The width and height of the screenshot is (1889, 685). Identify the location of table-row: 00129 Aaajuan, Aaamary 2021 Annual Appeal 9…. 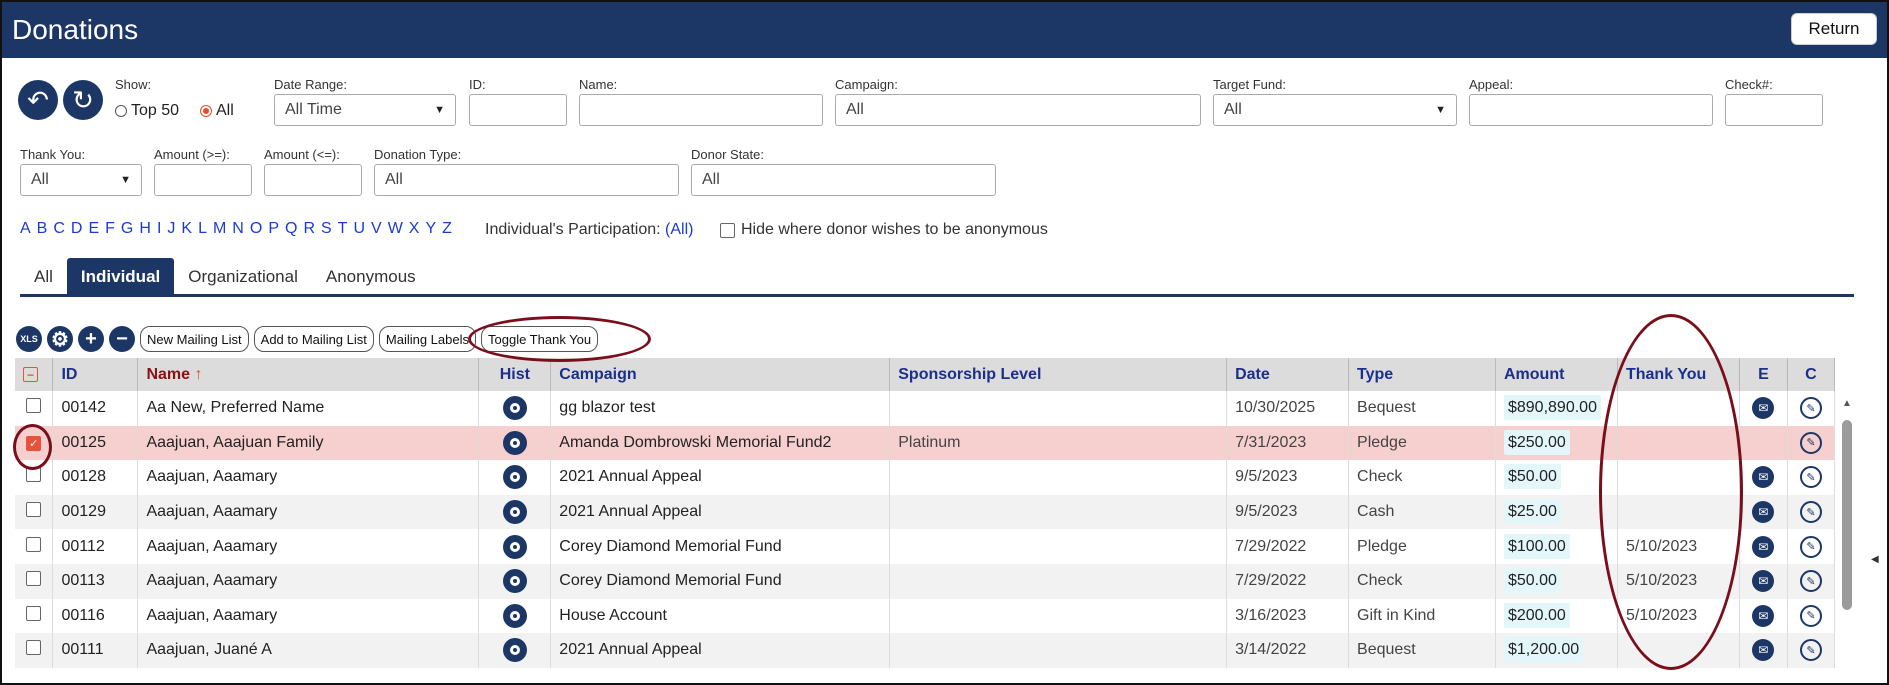
(925, 512).